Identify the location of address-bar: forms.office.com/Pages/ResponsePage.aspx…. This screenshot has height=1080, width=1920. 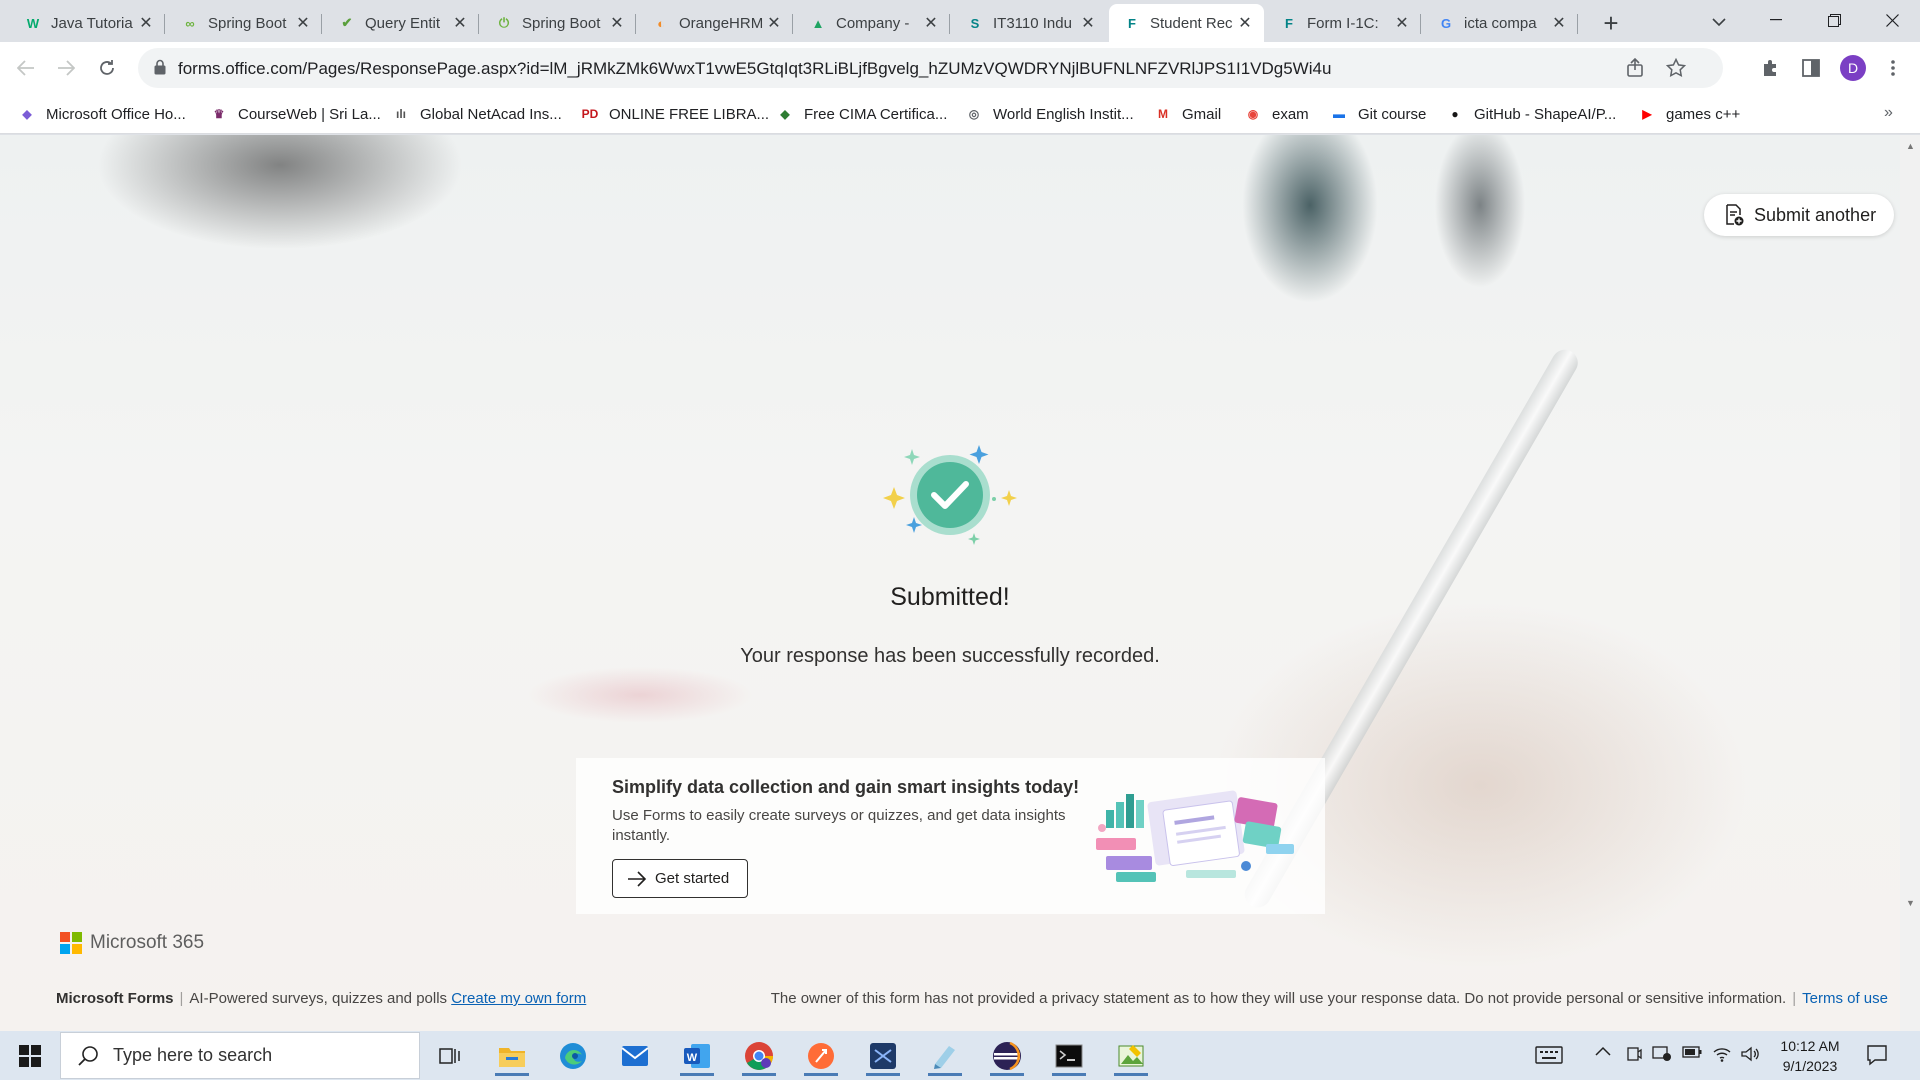
(930, 68).